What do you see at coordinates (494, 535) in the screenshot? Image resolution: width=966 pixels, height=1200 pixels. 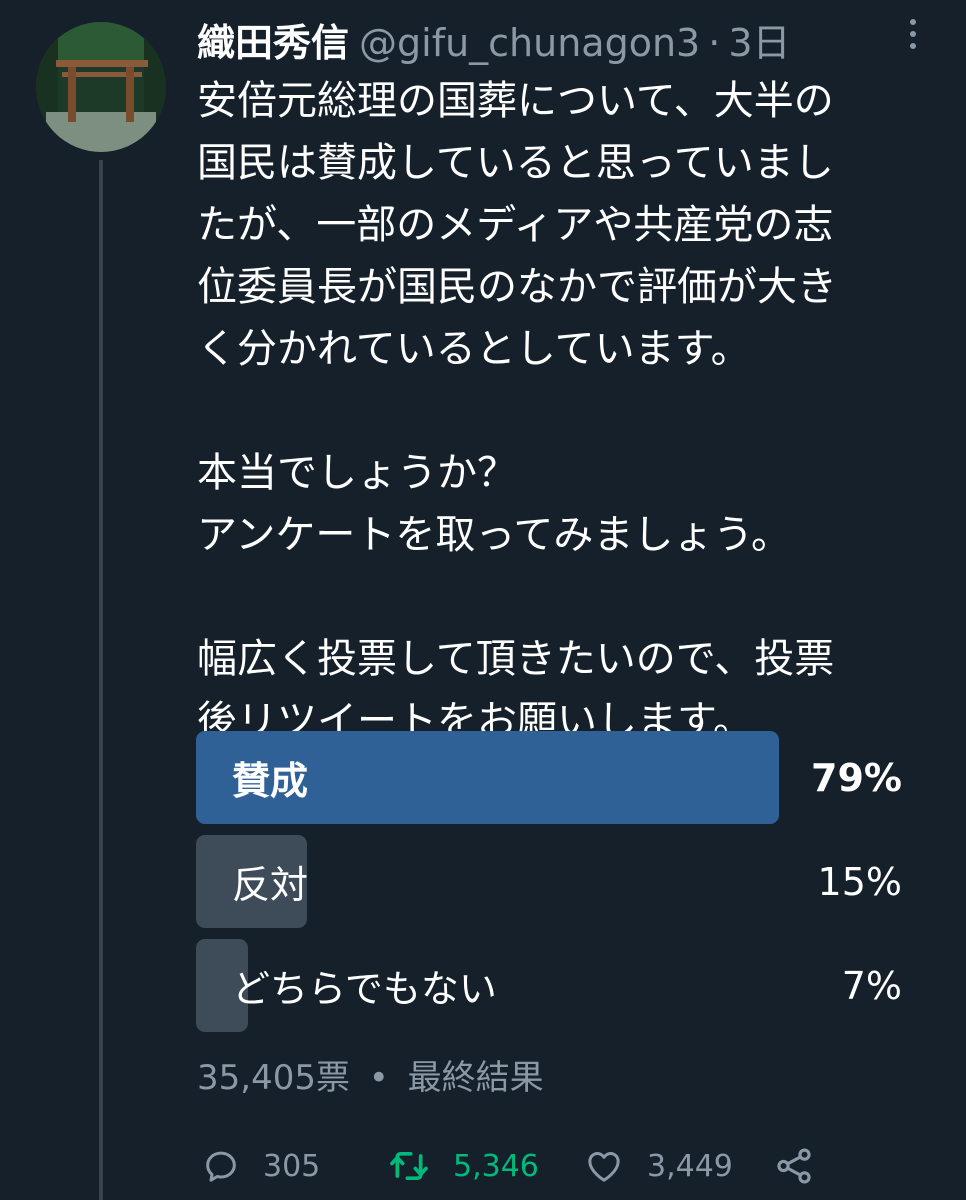 I see `tweet-text-line: アンケートを取ってみましょう。` at bounding box center [494, 535].